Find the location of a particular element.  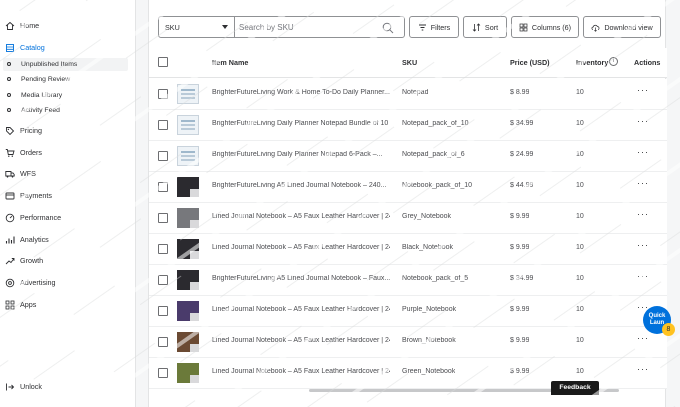

column-header-sku: SKU is located at coordinates (409, 62).